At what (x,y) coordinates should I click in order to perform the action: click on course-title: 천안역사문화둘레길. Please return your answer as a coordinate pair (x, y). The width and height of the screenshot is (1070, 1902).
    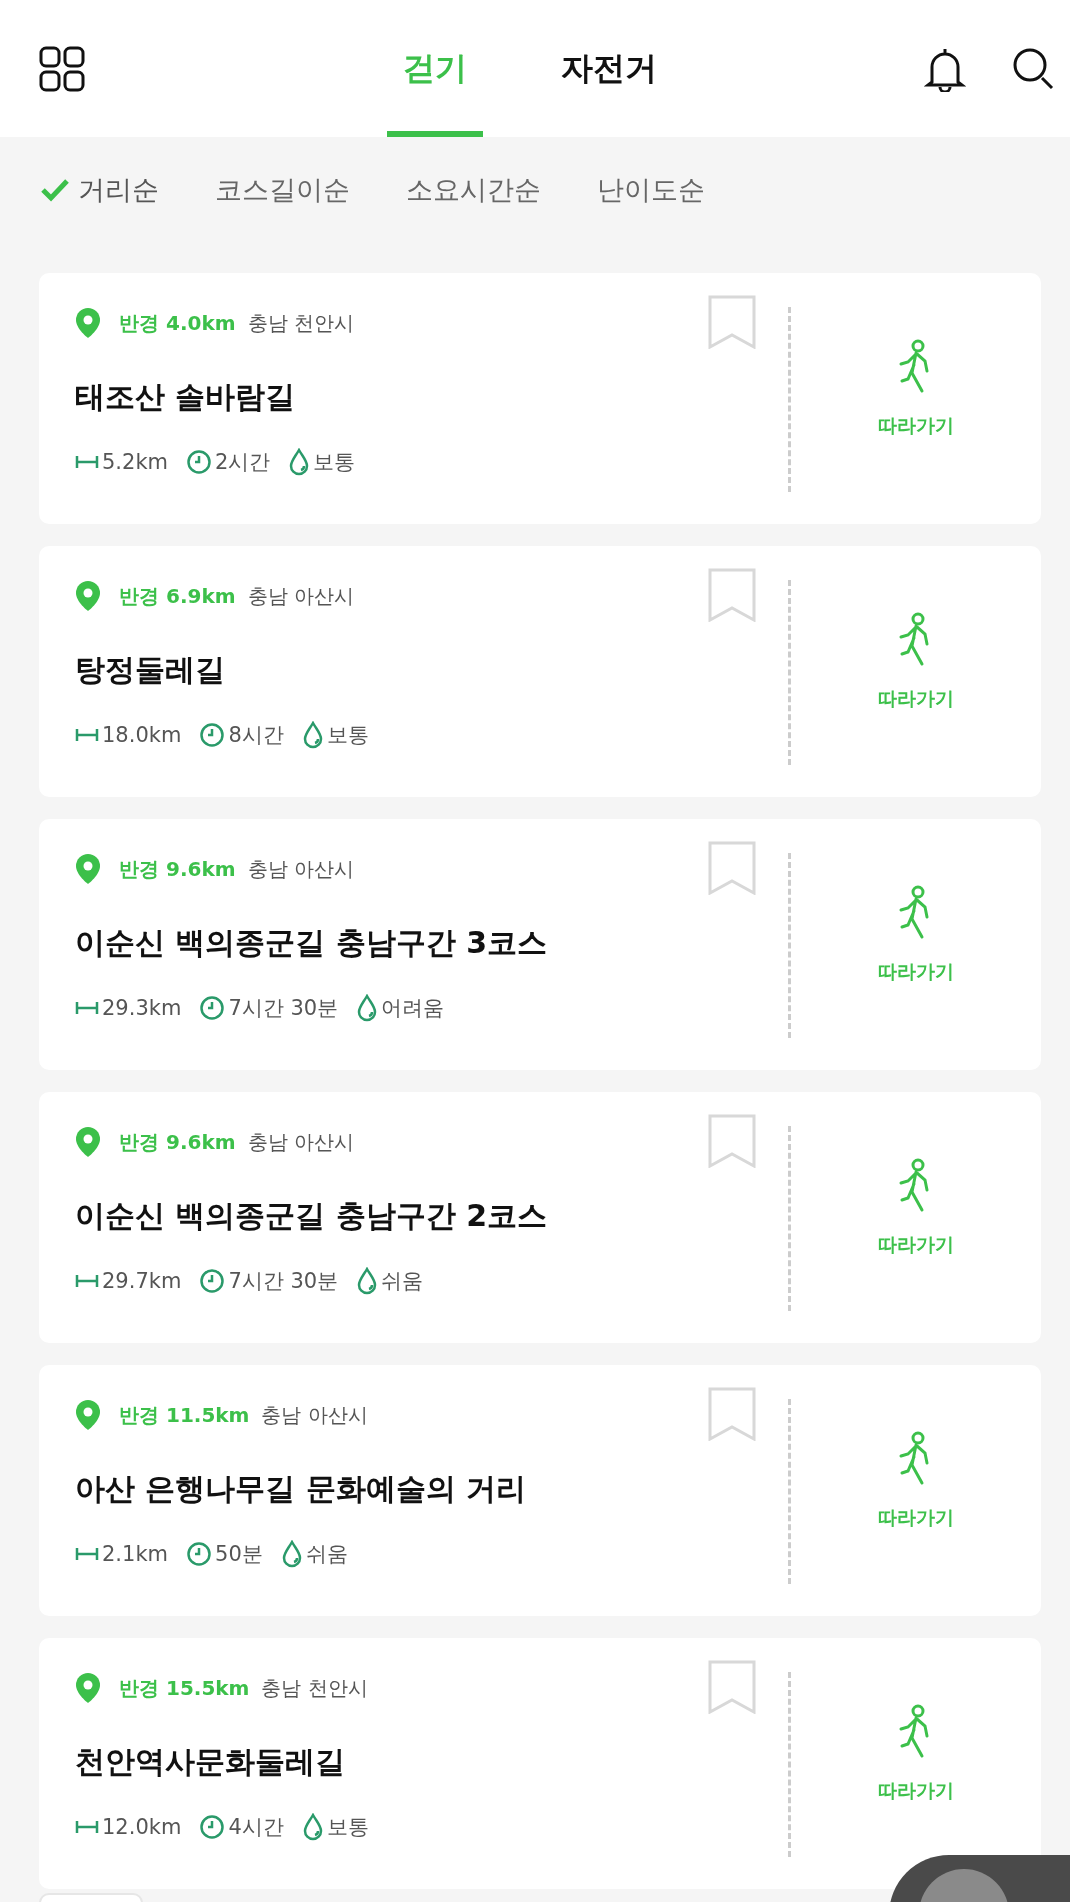
    Looking at the image, I should click on (210, 1762).